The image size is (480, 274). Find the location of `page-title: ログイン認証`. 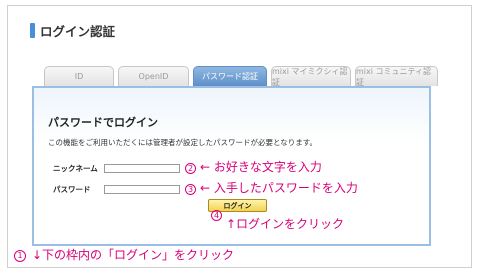

page-title: ログイン認証 is located at coordinates (78, 31).